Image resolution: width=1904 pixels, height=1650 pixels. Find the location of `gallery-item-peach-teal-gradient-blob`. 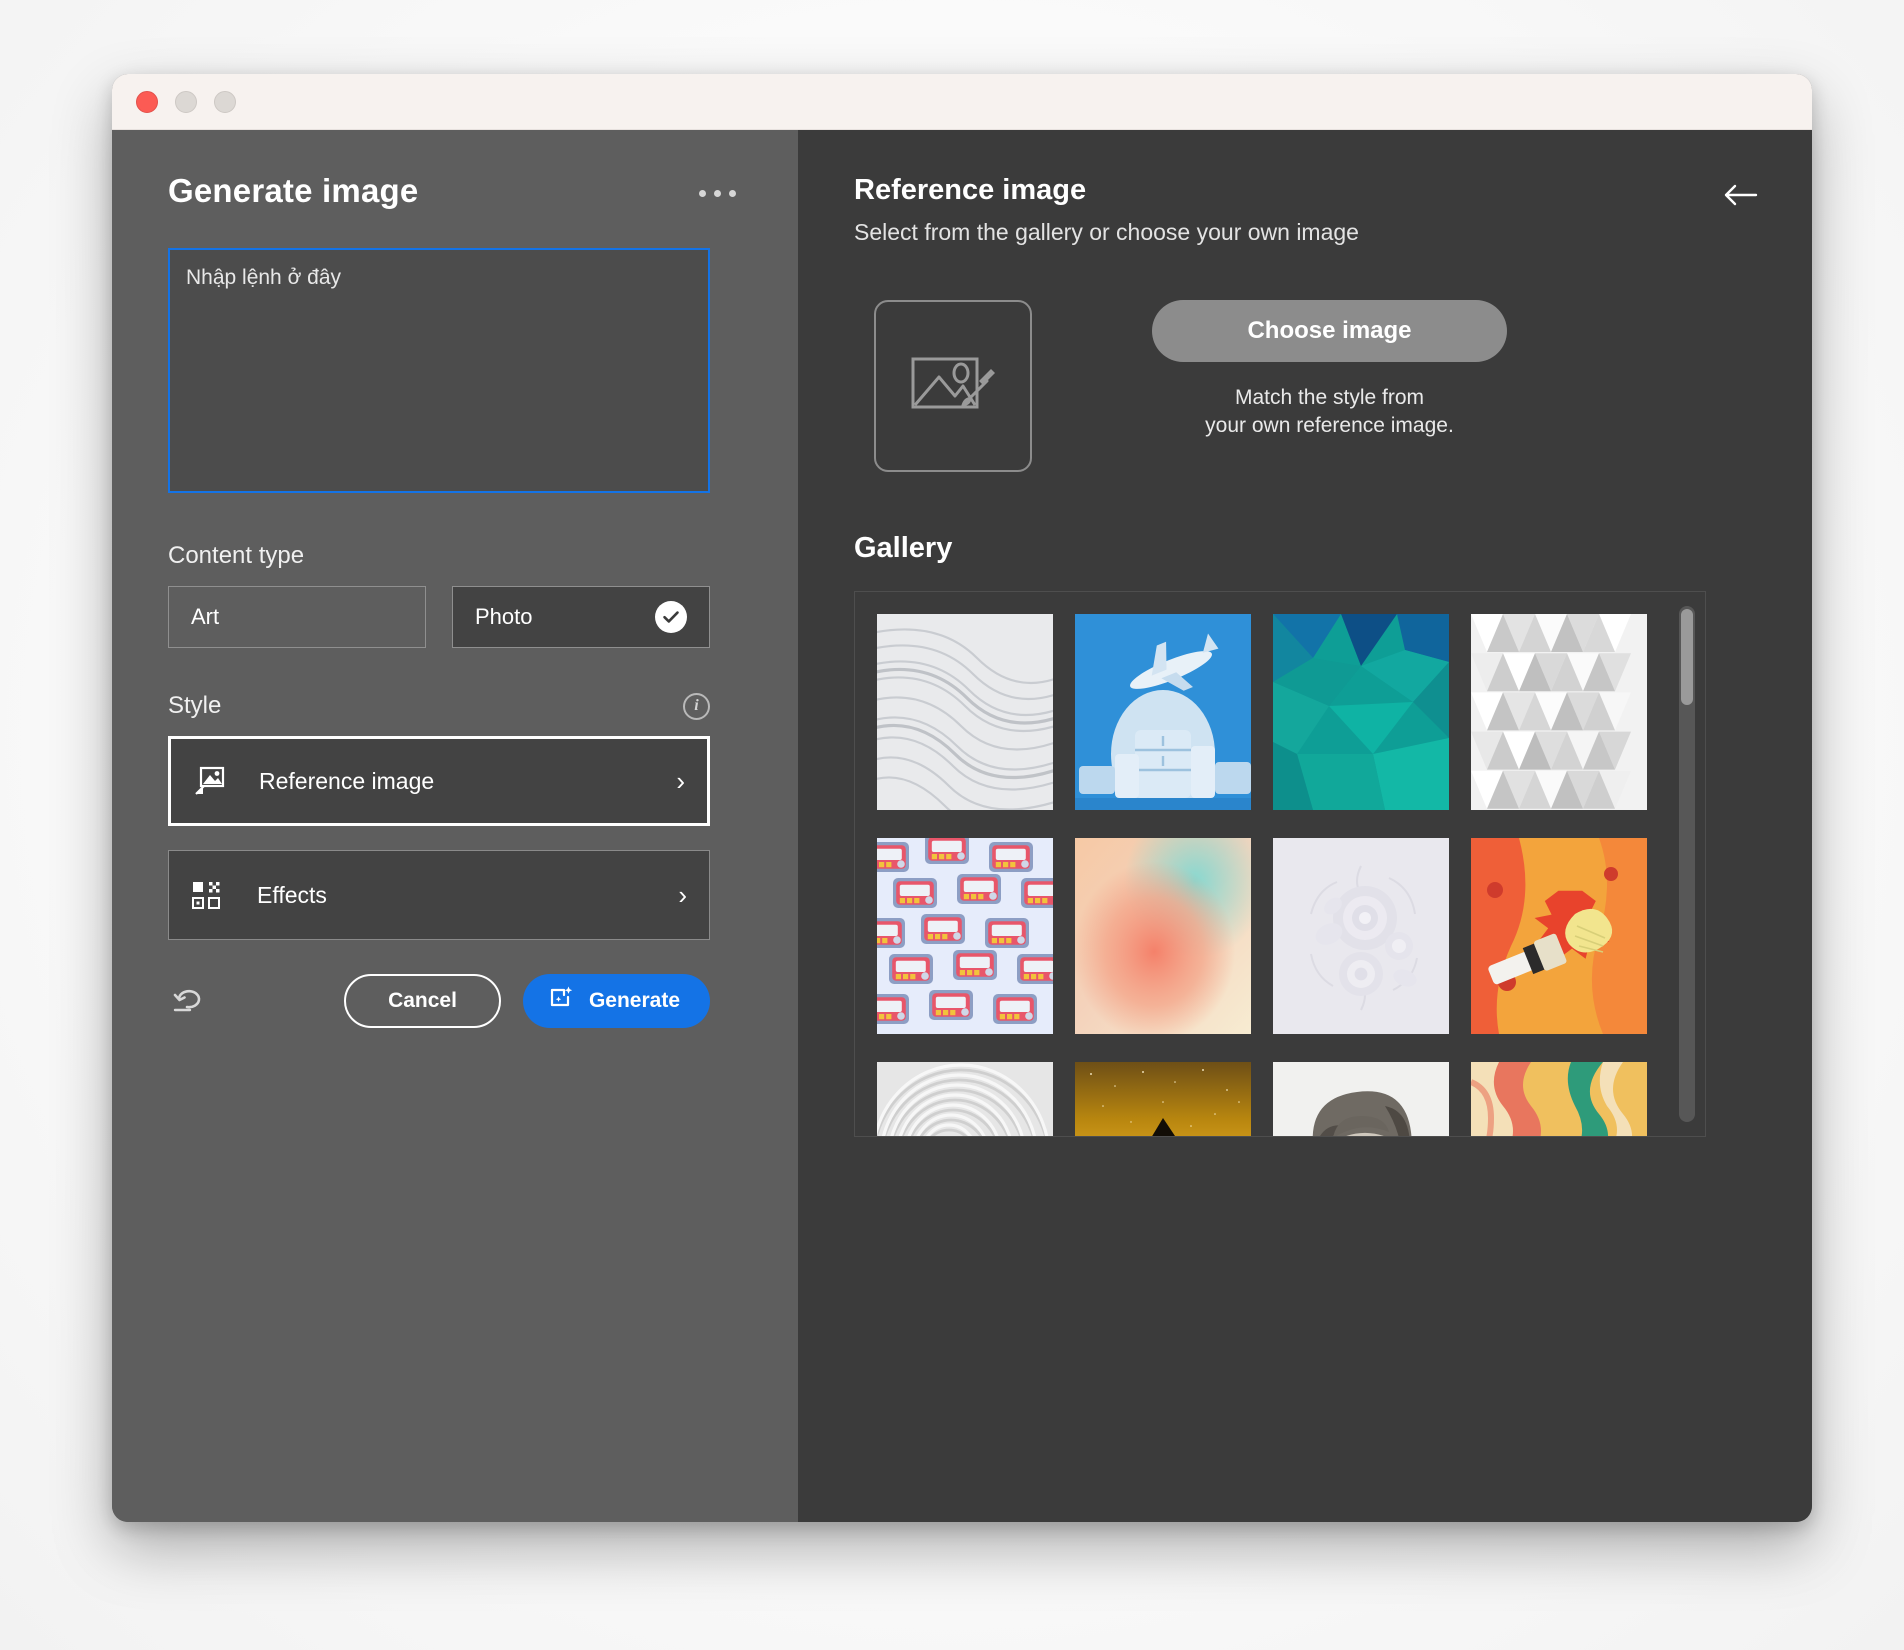

gallery-item-peach-teal-gradient-blob is located at coordinates (1163, 936).